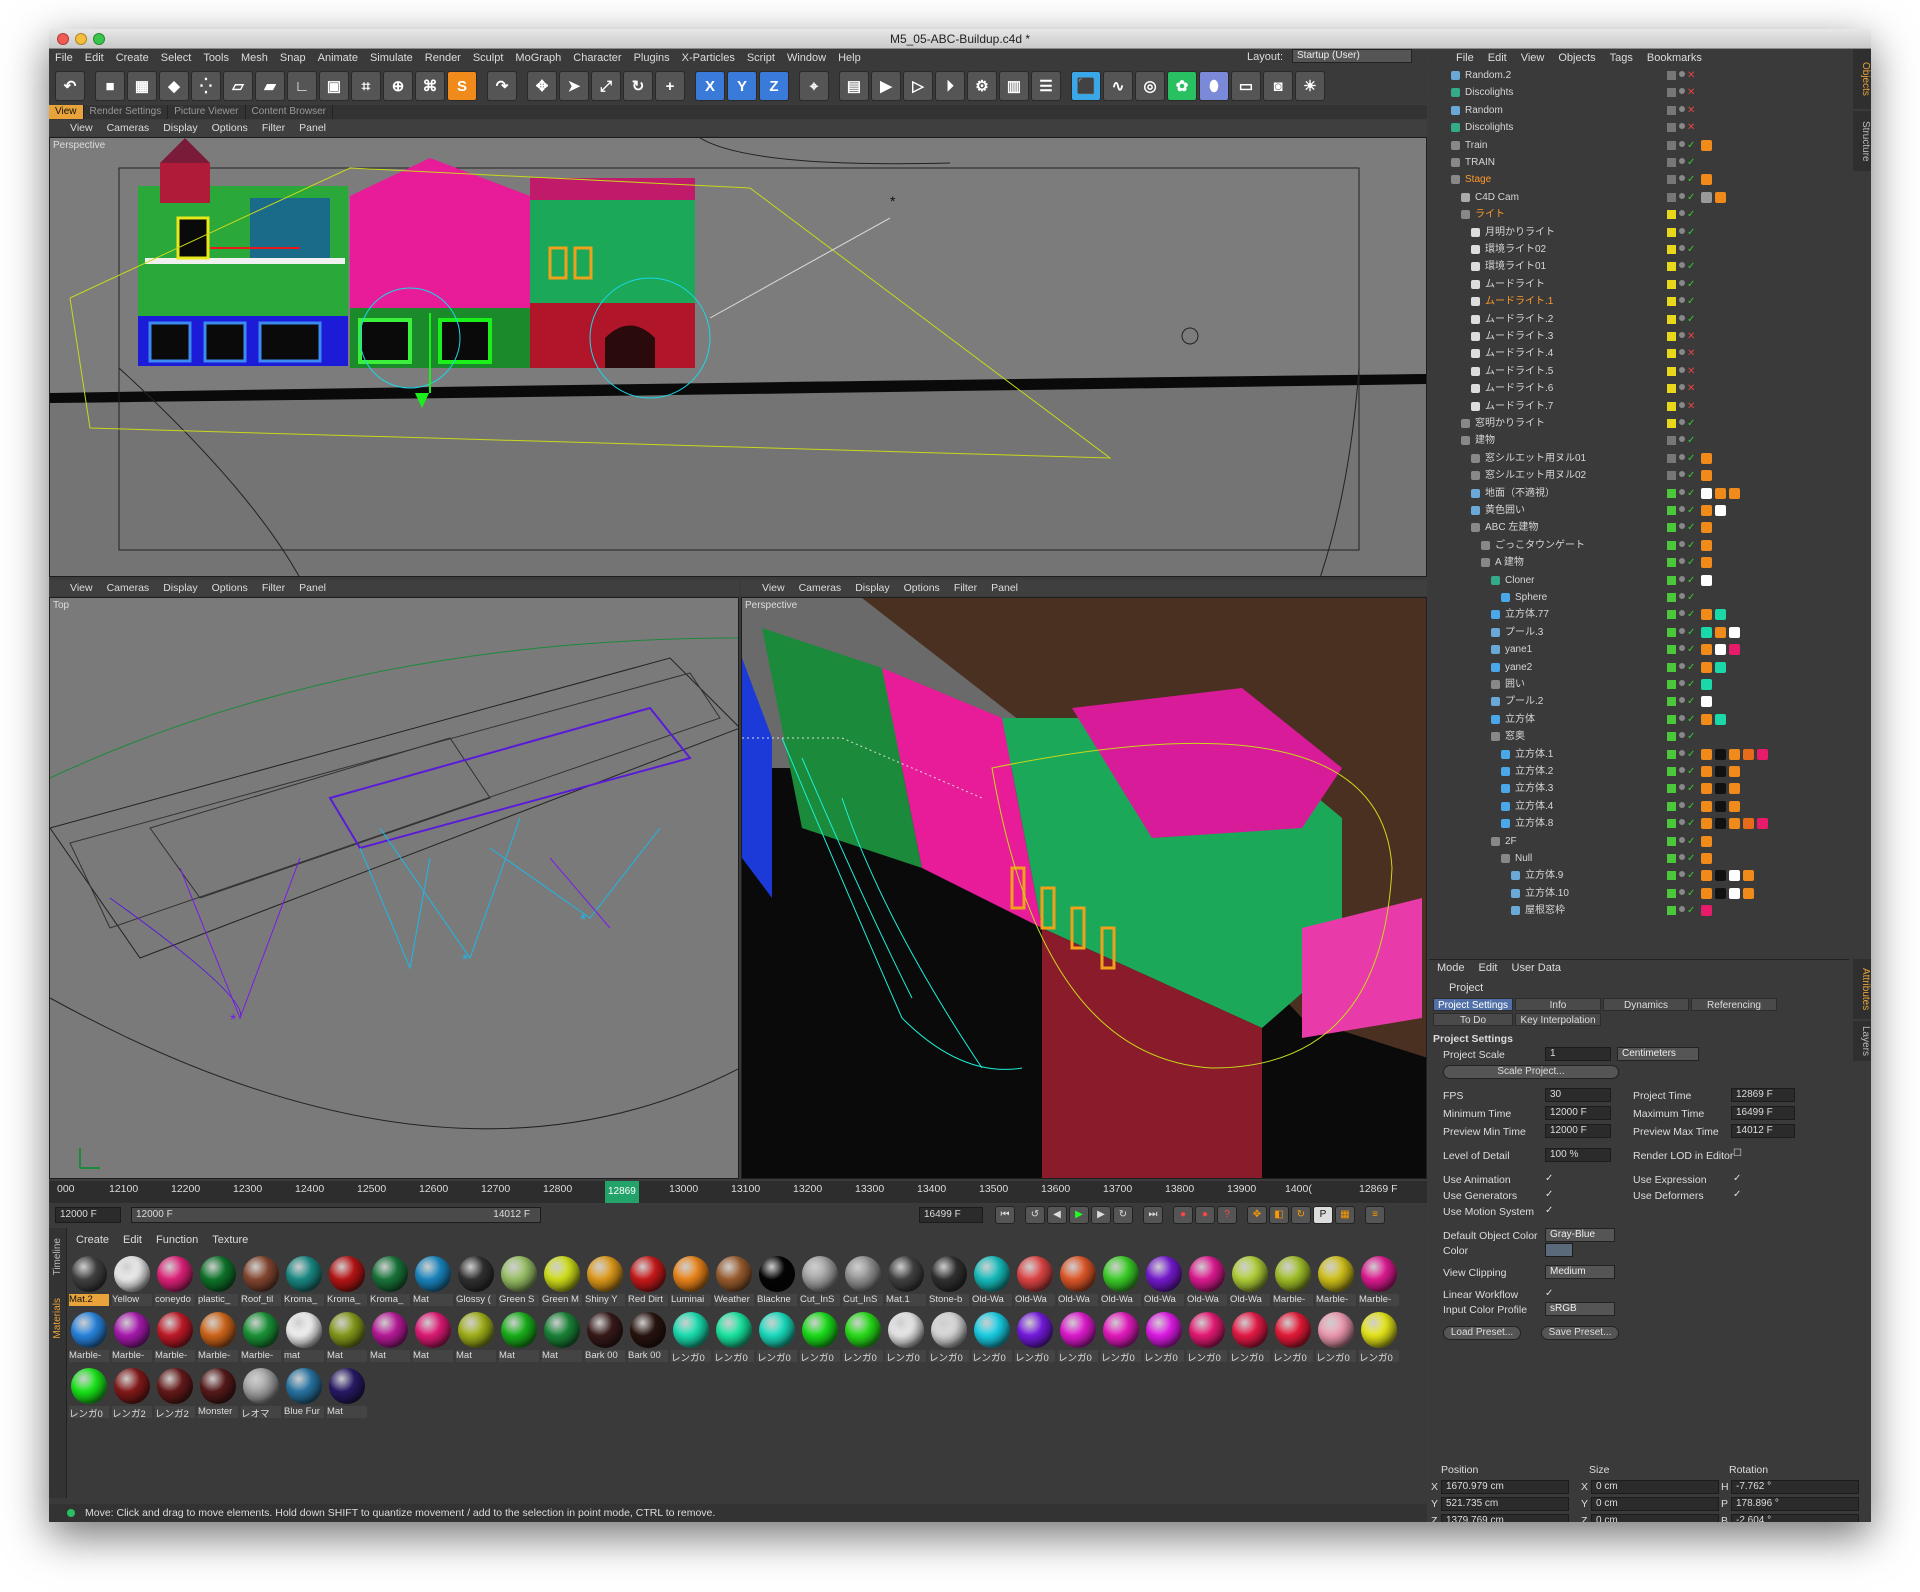 This screenshot has height=1592, width=1920. Describe the element at coordinates (710, 86) in the screenshot. I see `x-axis-icon: X` at that location.